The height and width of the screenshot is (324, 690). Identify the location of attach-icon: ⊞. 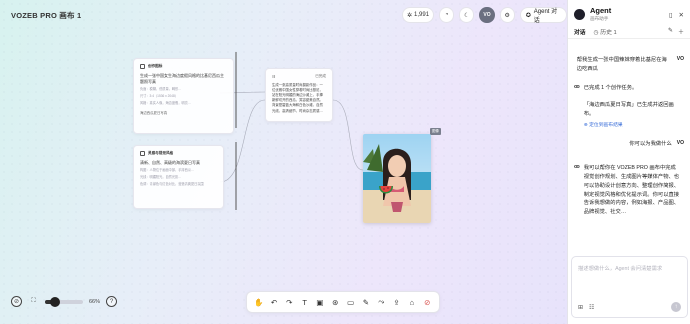
(580, 307).